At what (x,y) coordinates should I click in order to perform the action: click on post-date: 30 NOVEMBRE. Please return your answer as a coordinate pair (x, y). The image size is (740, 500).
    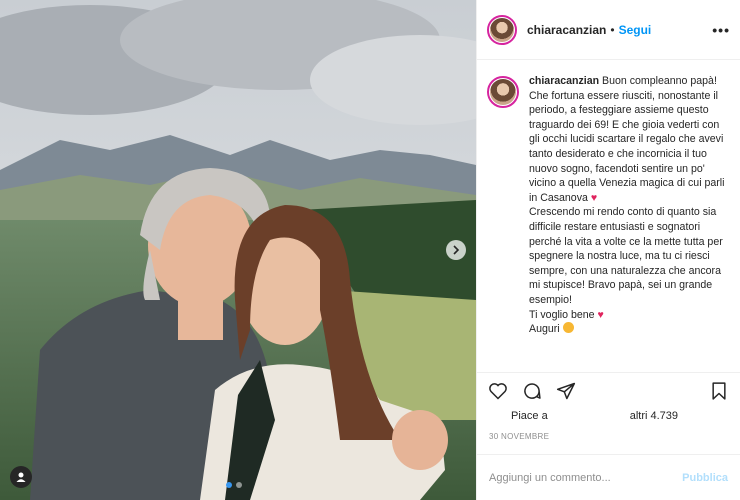
    Looking at the image, I should click on (519, 436).